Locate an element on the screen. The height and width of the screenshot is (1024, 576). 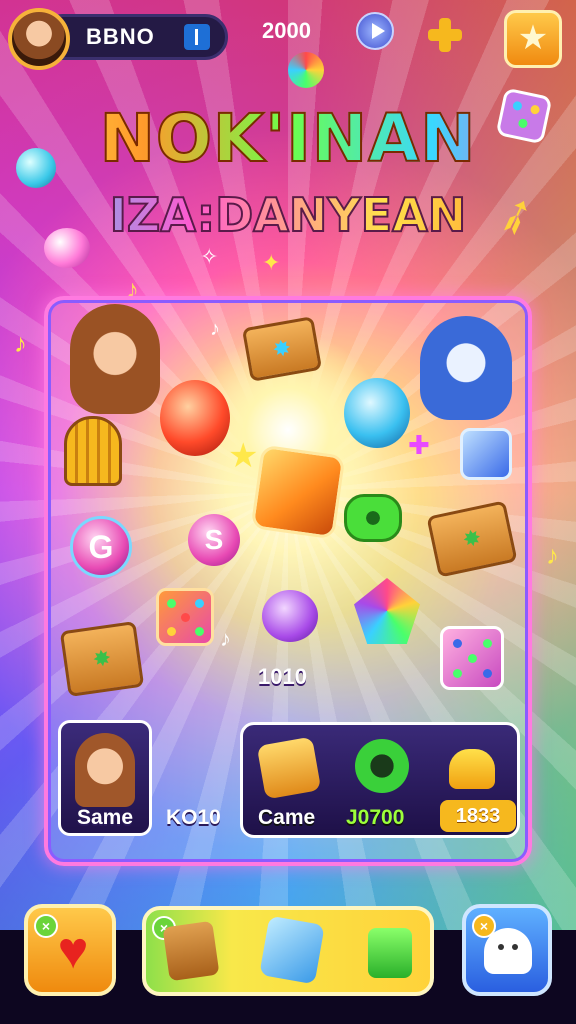
fire-drop-icon is located at coordinates (195, 418).